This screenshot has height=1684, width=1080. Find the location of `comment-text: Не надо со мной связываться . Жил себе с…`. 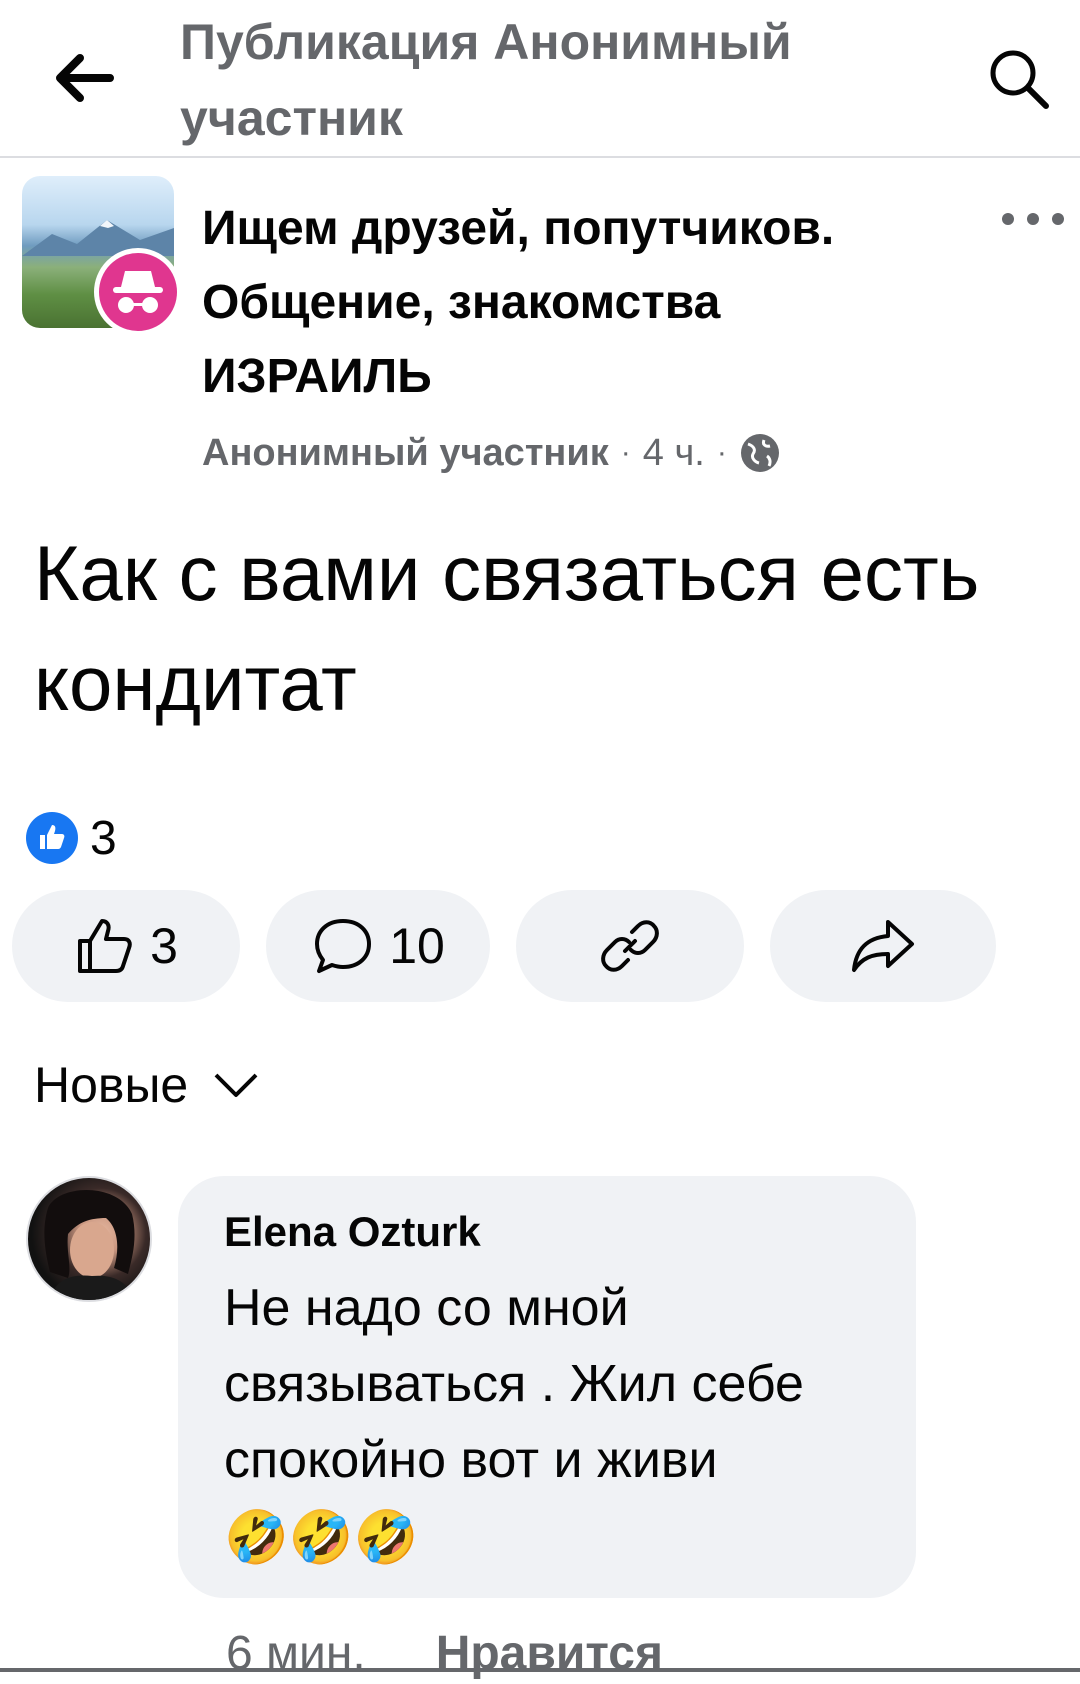

comment-text: Не надо со мной связываться . Жил себе с… is located at coordinates (514, 1384).